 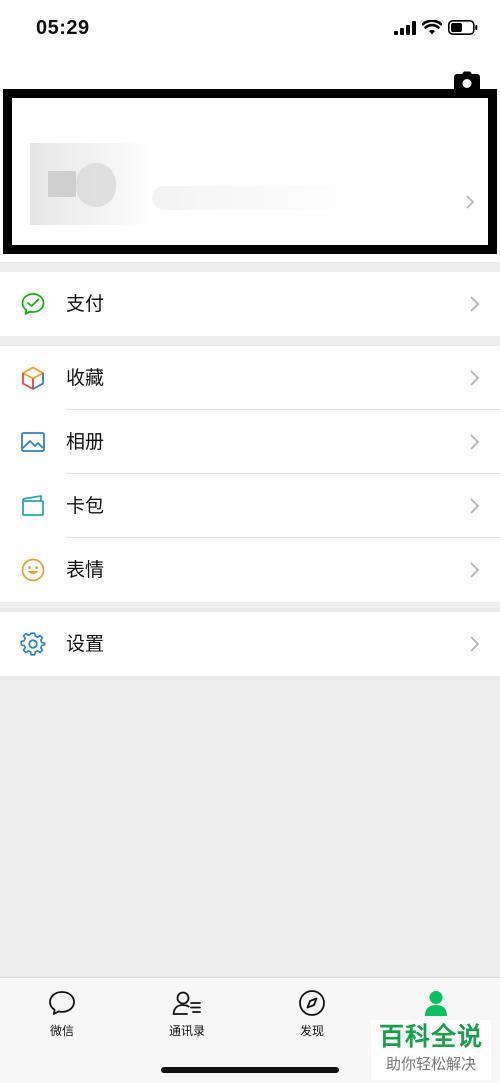 I want to click on contacts-icon, so click(x=187, y=1003).